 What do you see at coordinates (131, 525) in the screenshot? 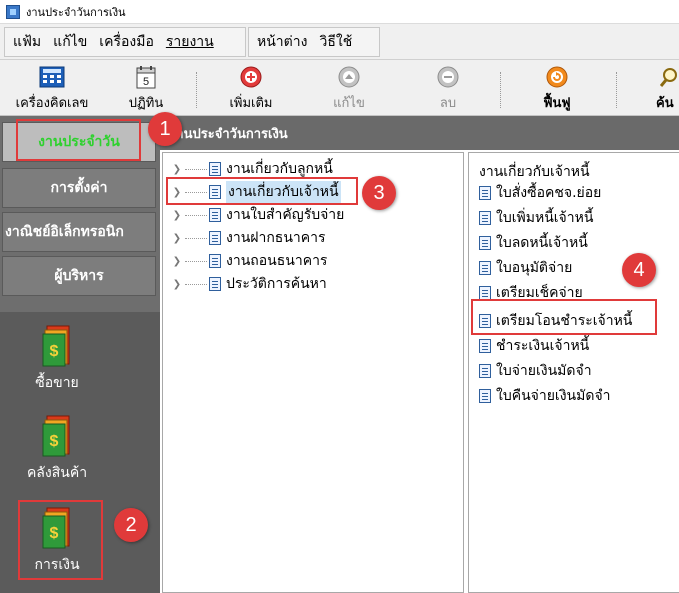
I see `step-badge-2: 2` at bounding box center [131, 525].